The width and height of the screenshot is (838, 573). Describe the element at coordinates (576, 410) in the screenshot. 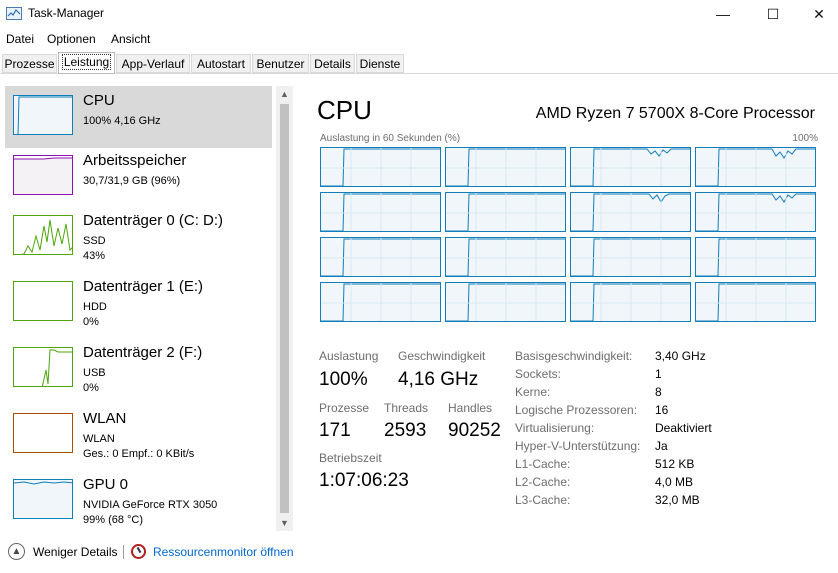

I see `info-label: Logische Prozessoren:` at that location.